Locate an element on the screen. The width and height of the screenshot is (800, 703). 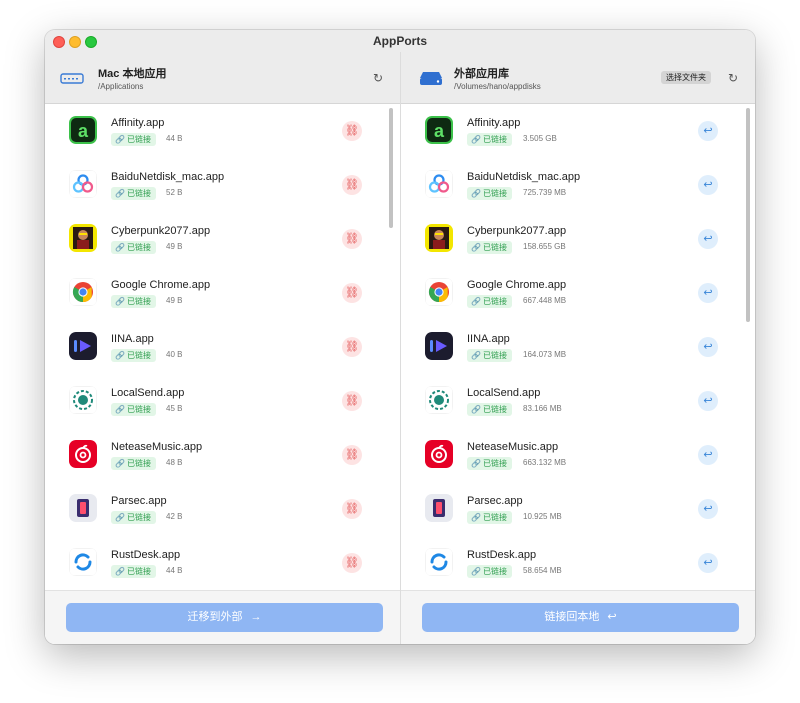
drive-icon is located at coordinates (72, 78).